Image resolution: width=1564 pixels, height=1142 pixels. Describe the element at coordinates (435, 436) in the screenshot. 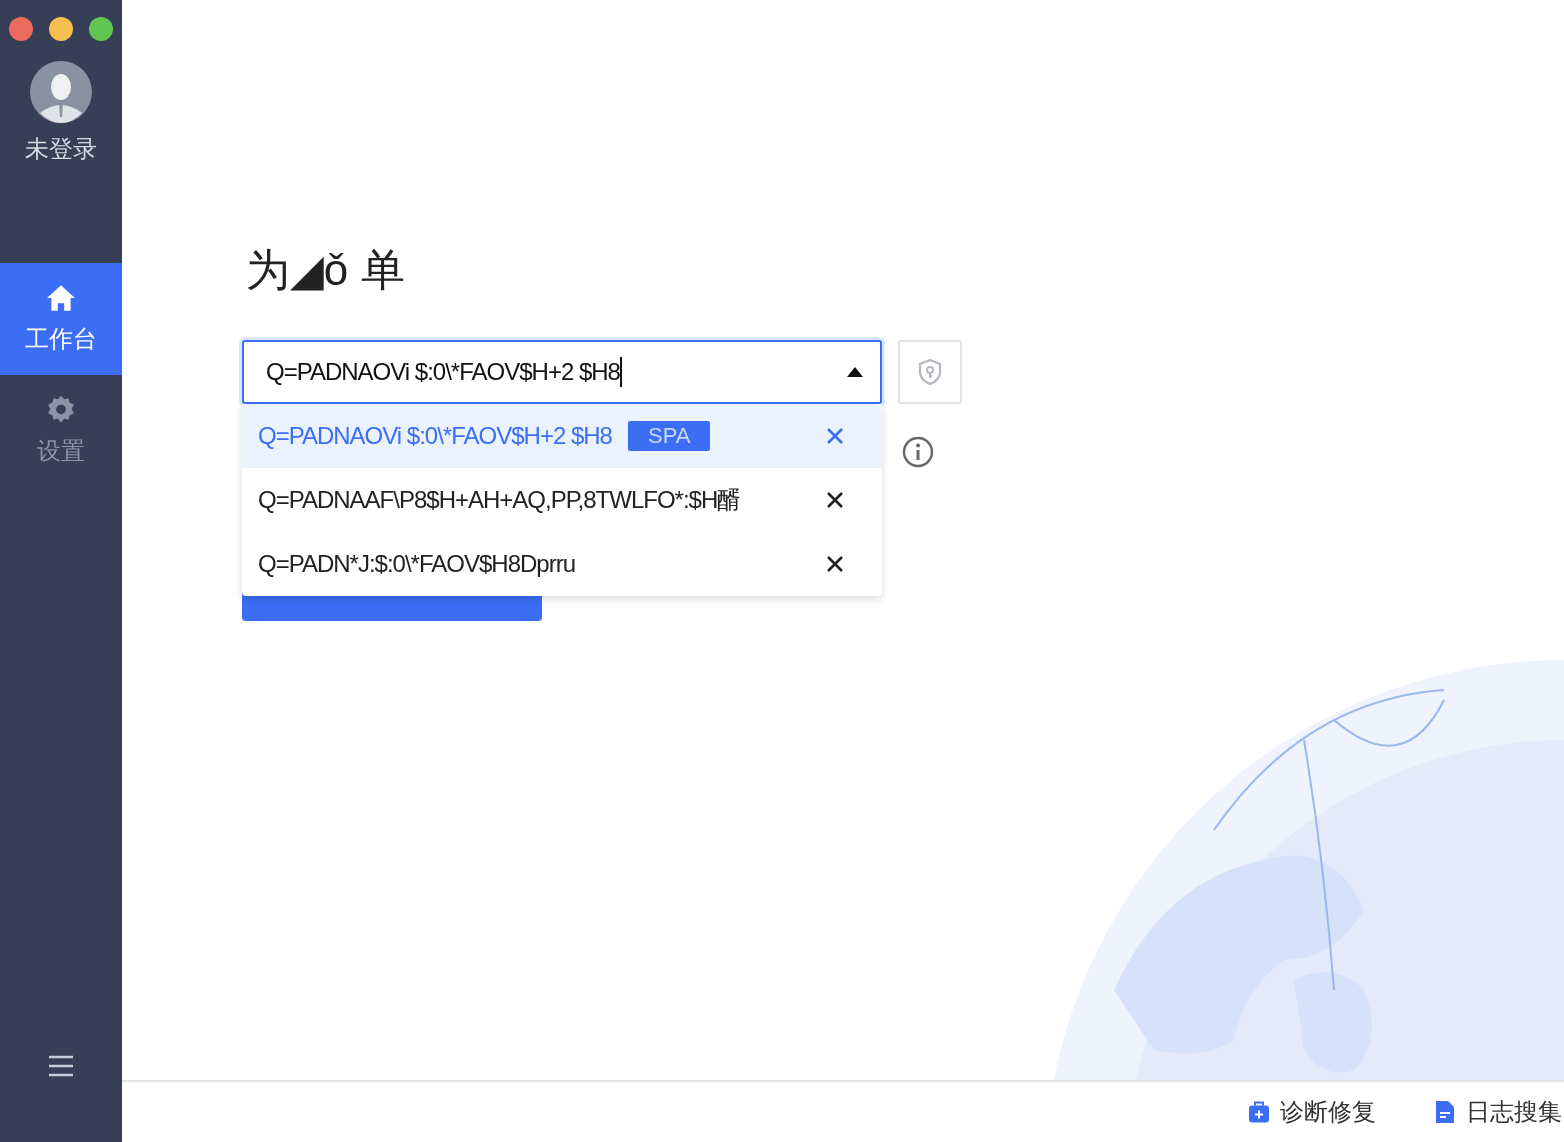

I see `option-text: Q=PADNAOVi $:0\*FAOV$H+2 $H8` at that location.